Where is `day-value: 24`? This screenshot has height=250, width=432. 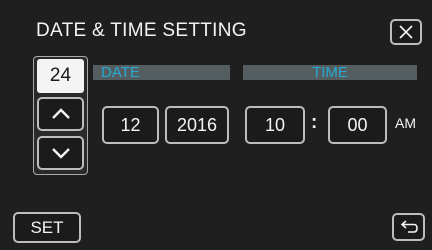
day-value: 24 is located at coordinates (60, 76).